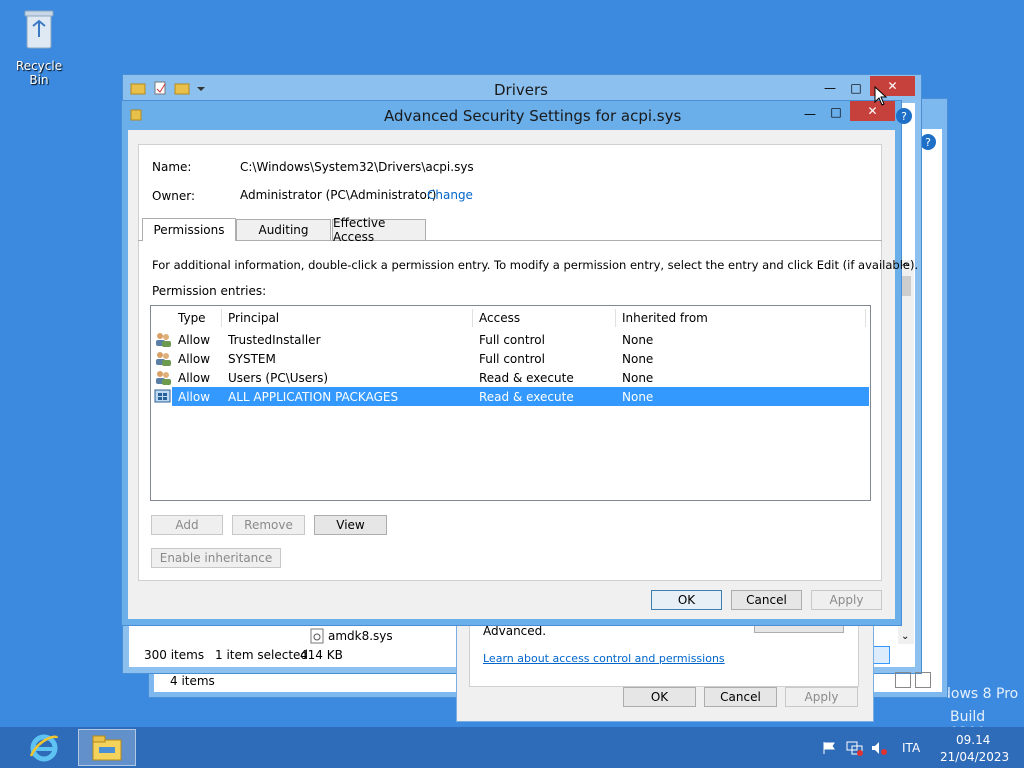  Describe the element at coordinates (846, 600) in the screenshot. I see `dialog-apply-button: Apply` at that location.